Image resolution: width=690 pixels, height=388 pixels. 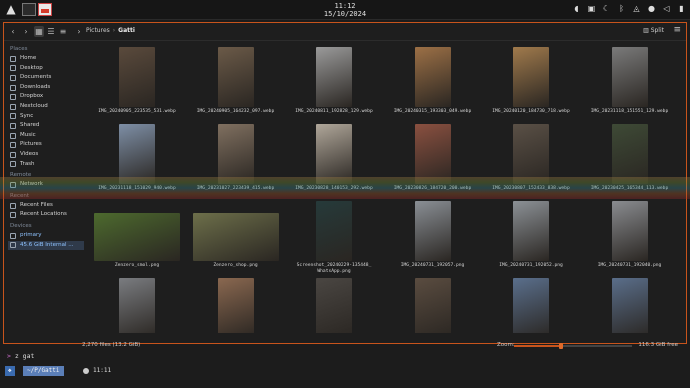 What do you see at coordinates (235, 111) in the screenshot?
I see `file-name: IMG_20240905_164232_097.webp` at bounding box center [235, 111].